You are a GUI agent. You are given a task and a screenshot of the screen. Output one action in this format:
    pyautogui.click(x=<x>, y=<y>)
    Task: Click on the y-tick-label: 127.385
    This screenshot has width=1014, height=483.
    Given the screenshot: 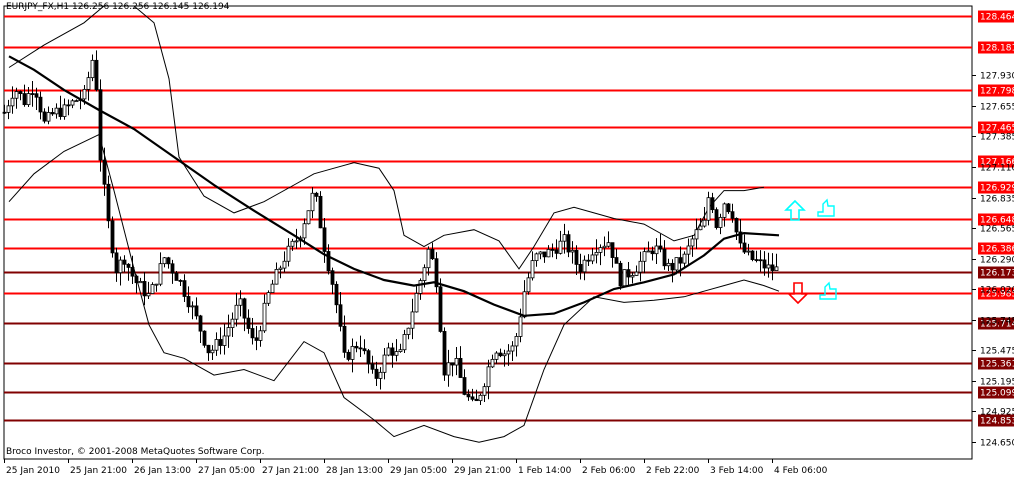 What is the action you would take?
    pyautogui.click(x=997, y=138)
    